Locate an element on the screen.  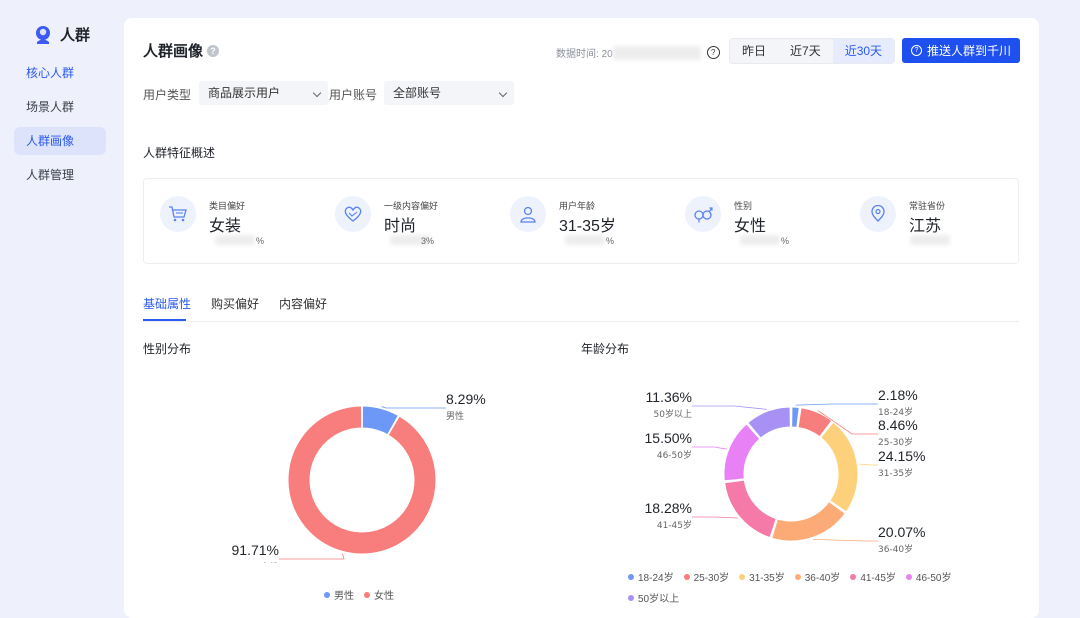
slice-percent-label: 15.50% is located at coordinates (668, 438).